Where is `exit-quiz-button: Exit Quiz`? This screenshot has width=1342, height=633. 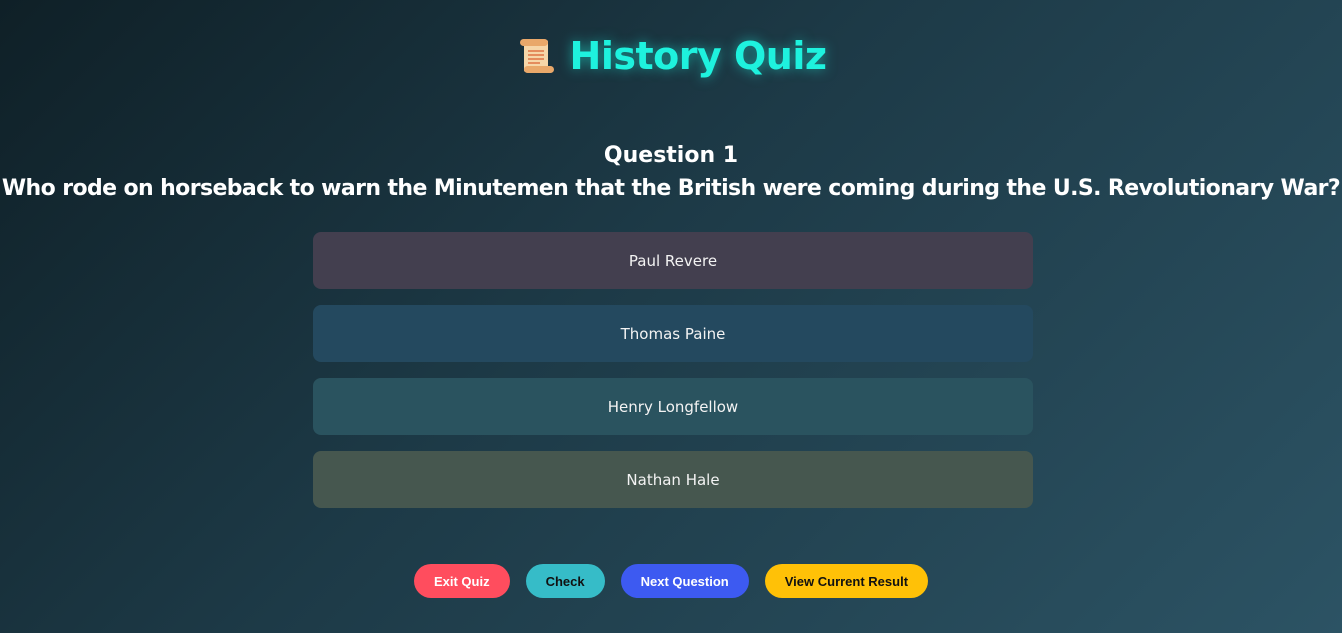 exit-quiz-button: Exit Quiz is located at coordinates (461, 581).